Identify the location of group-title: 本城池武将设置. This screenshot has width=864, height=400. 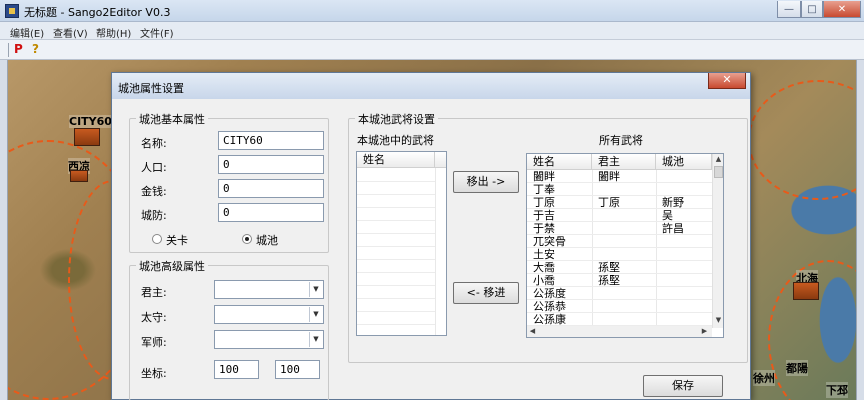
(396, 119).